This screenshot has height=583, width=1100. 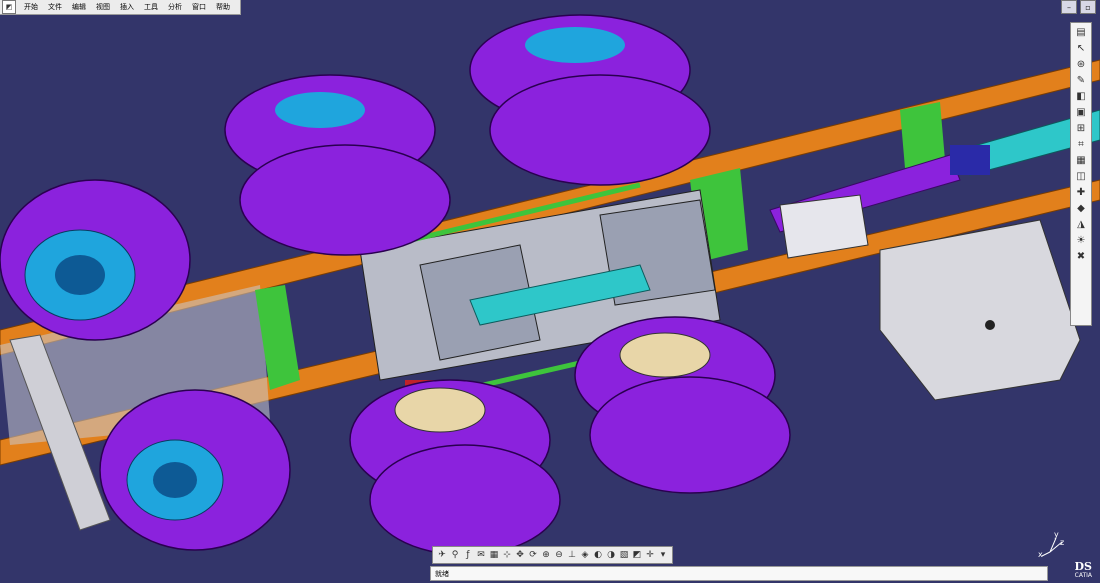 What do you see at coordinates (1069, 7) in the screenshot?
I see `minimize-icon: –` at bounding box center [1069, 7].